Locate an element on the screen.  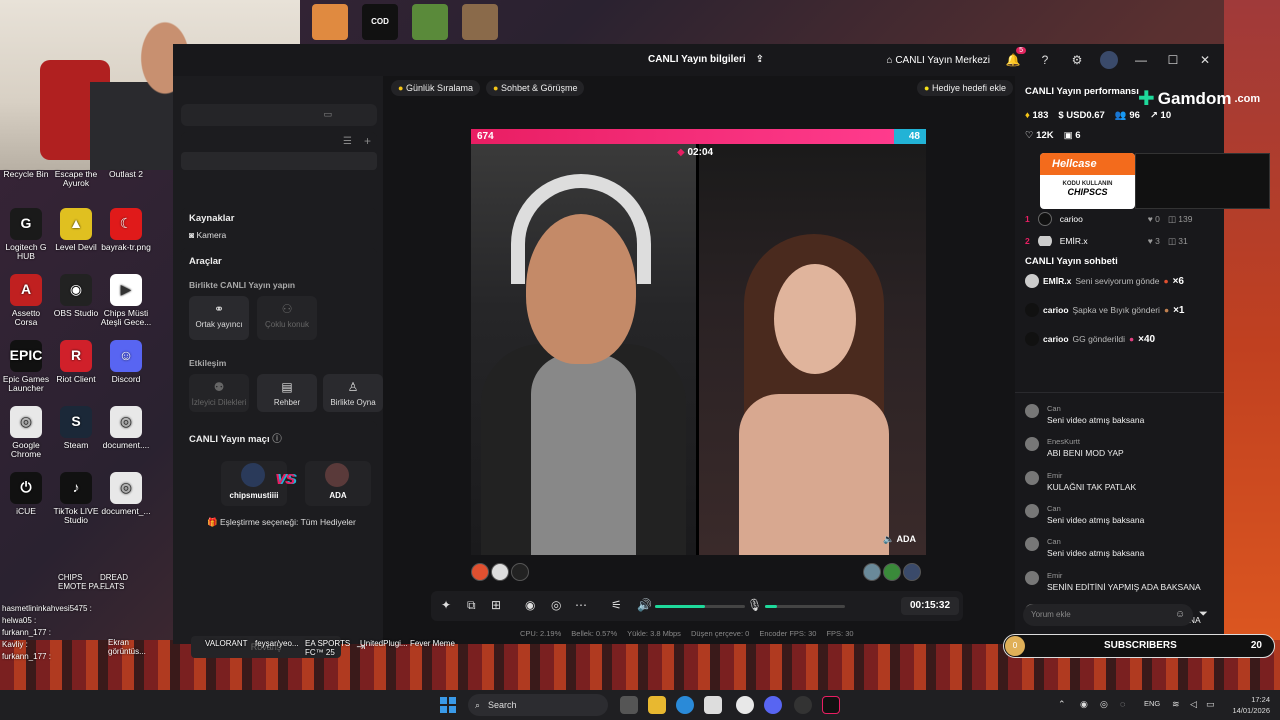
co-host-button: ⚭ Ortak yayıncı is located at coordinates (219, 318).